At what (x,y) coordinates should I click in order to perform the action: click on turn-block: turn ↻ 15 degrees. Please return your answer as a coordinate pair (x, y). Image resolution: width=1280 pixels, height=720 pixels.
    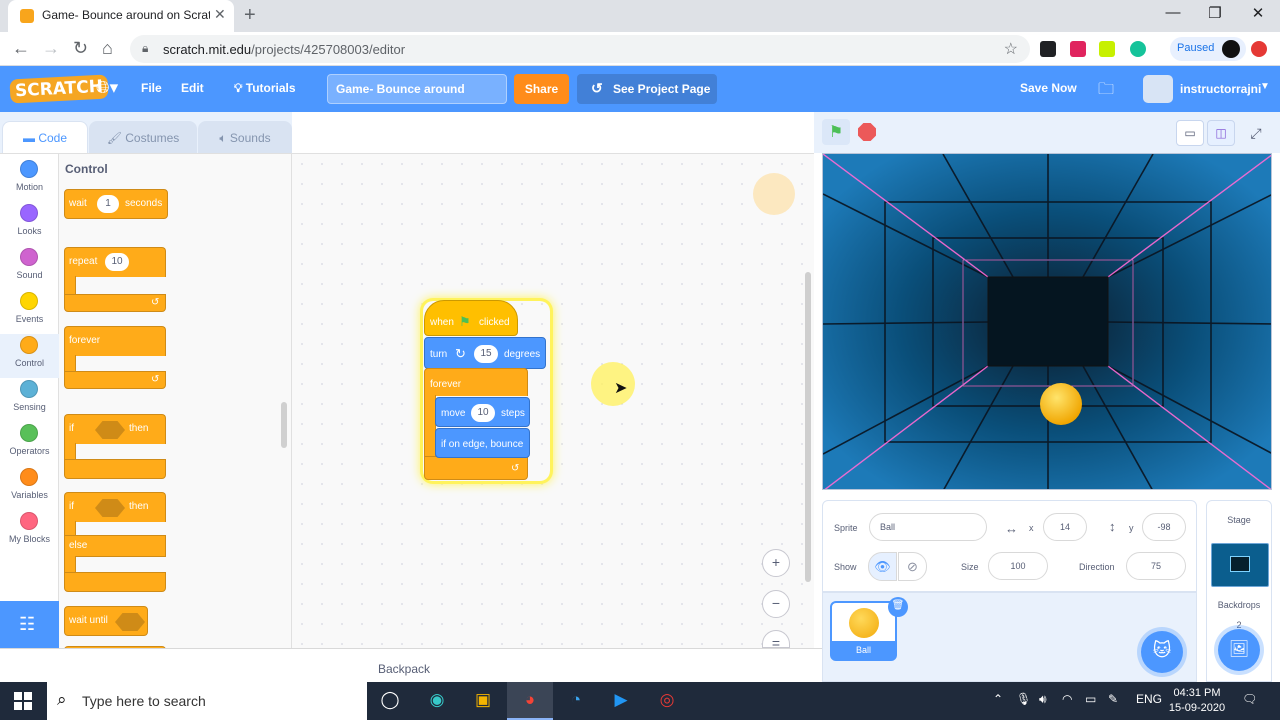
    Looking at the image, I should click on (485, 353).